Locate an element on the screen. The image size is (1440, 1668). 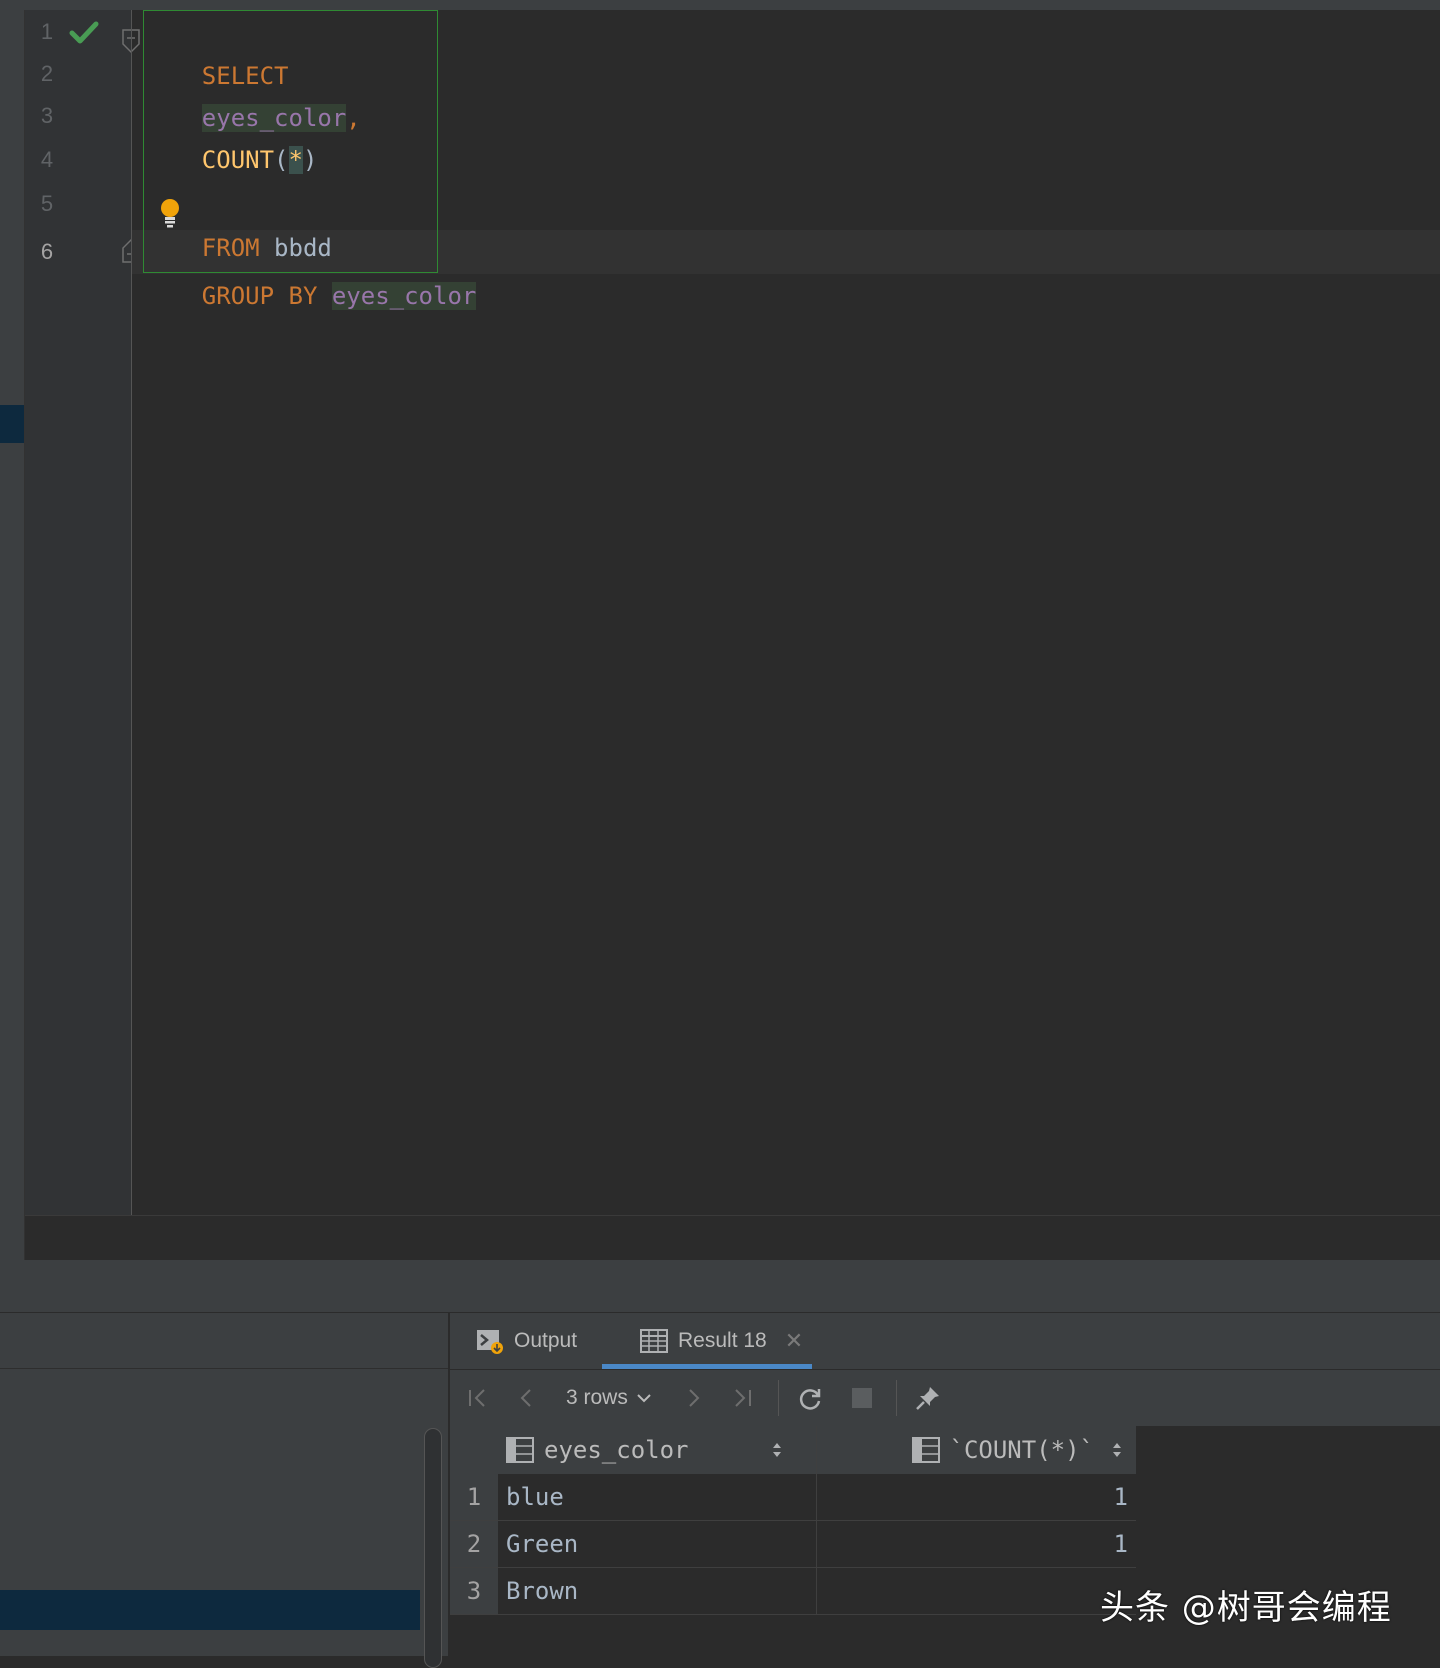
services-scrollbar is located at coordinates (433, 1548).